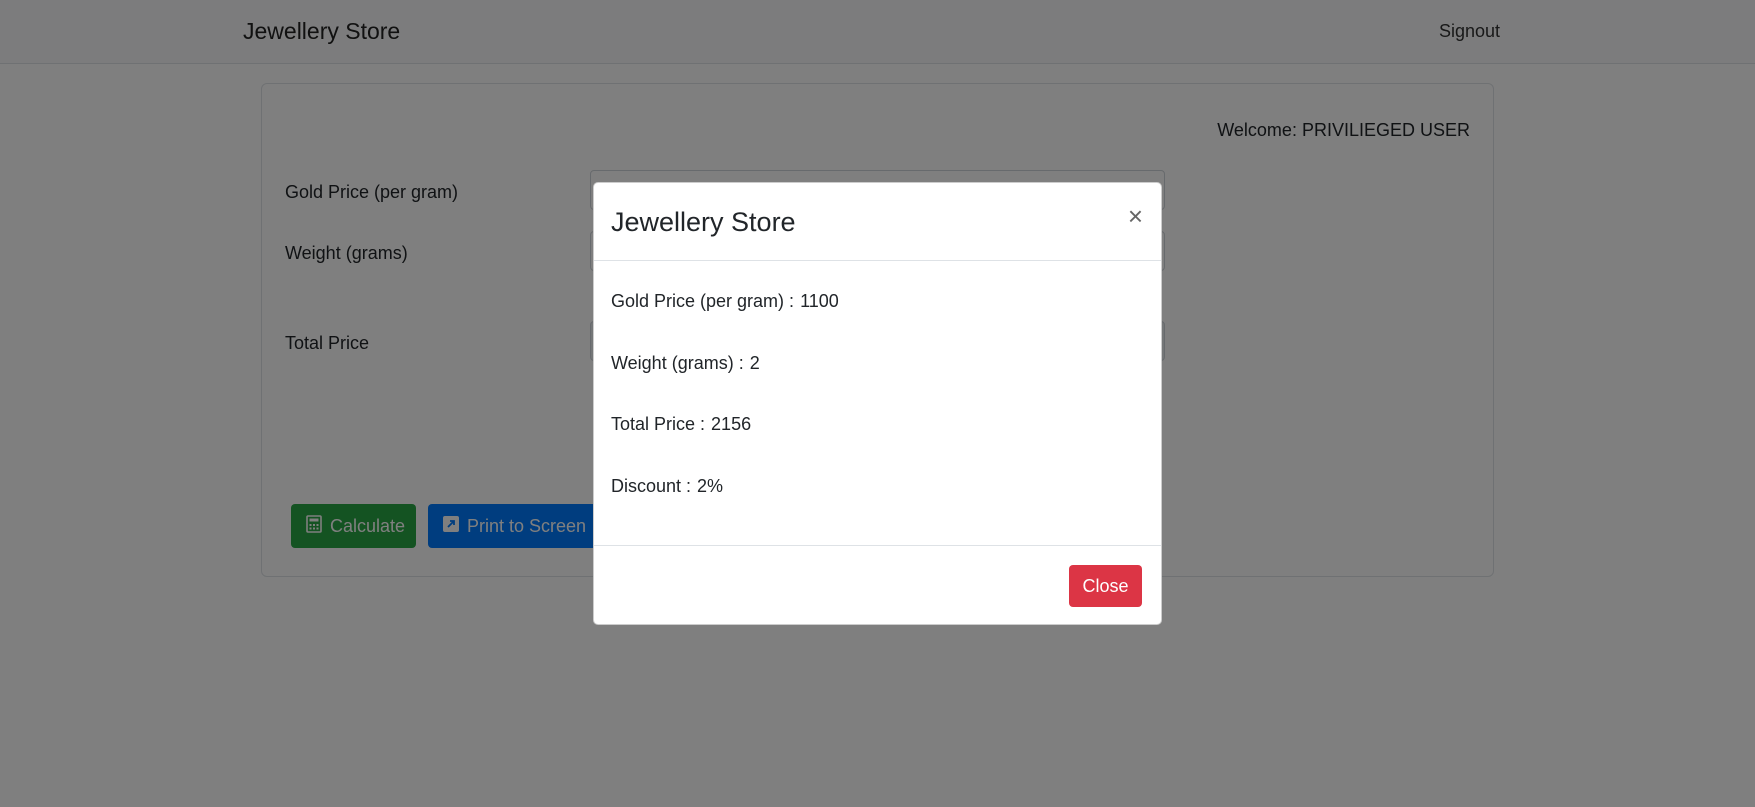  Describe the element at coordinates (731, 424) in the screenshot. I see `row-value: 2156` at that location.